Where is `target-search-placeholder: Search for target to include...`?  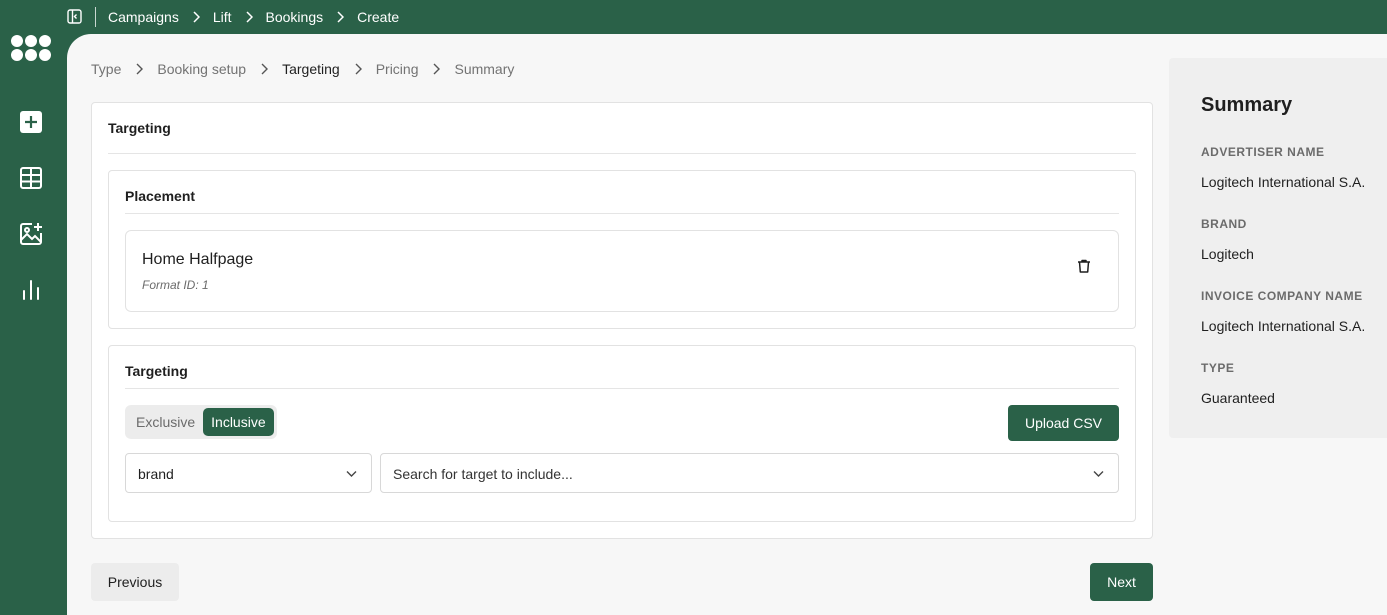 target-search-placeholder: Search for target to include... is located at coordinates (483, 474).